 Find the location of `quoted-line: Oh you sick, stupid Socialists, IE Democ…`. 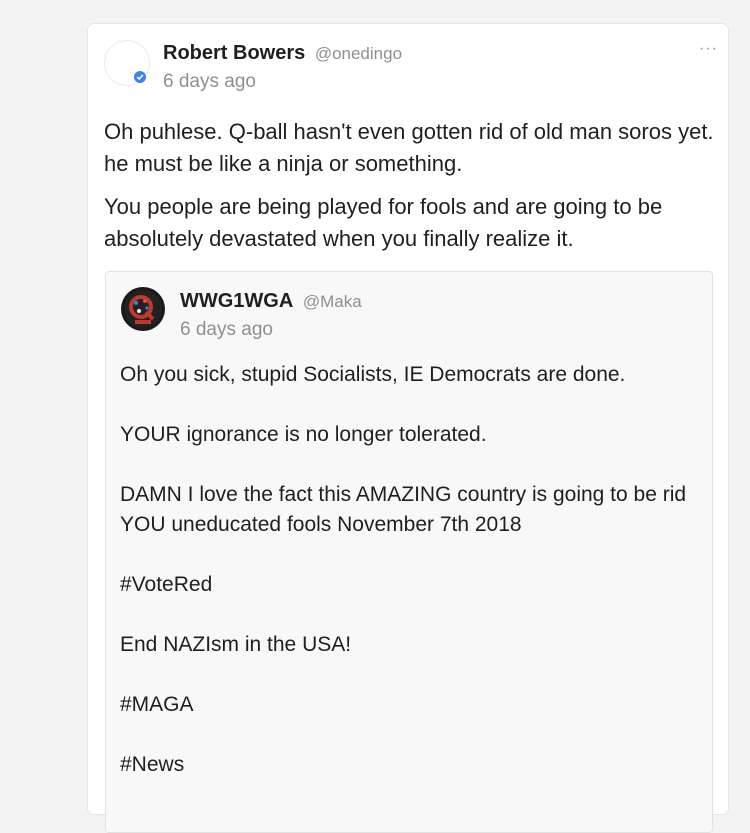

quoted-line: Oh you sick, stupid Socialists, IE Democ… is located at coordinates (373, 374).